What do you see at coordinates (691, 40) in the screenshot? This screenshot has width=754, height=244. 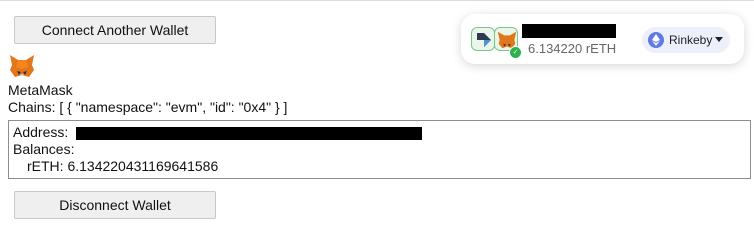 I see `network-name: Rinkeby` at bounding box center [691, 40].